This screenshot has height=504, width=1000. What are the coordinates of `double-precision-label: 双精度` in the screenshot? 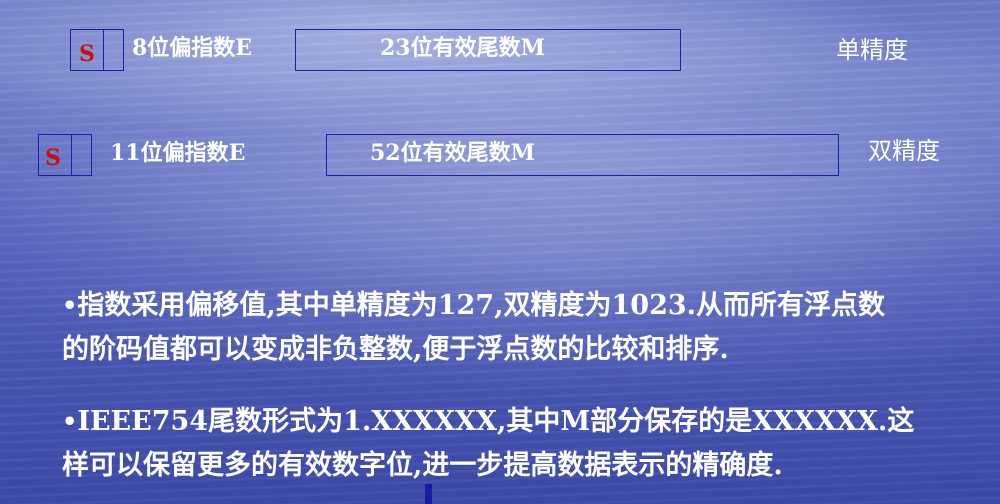 It's located at (904, 151).